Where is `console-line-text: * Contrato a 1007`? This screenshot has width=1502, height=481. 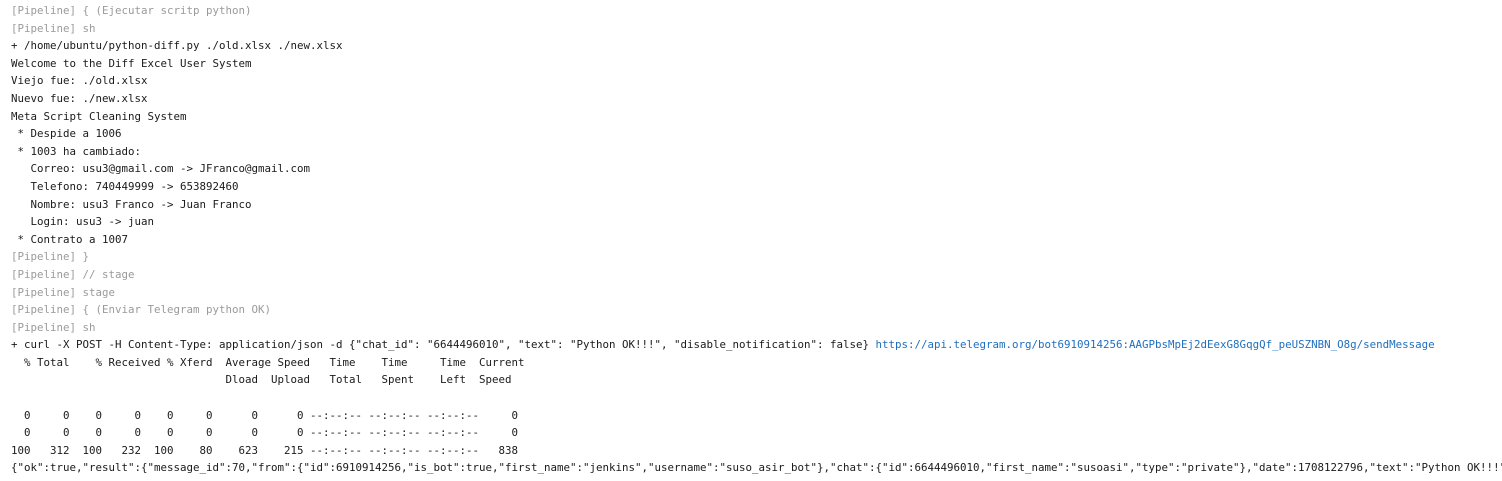 console-line-text: * Contrato a 1007 is located at coordinates (70, 239).